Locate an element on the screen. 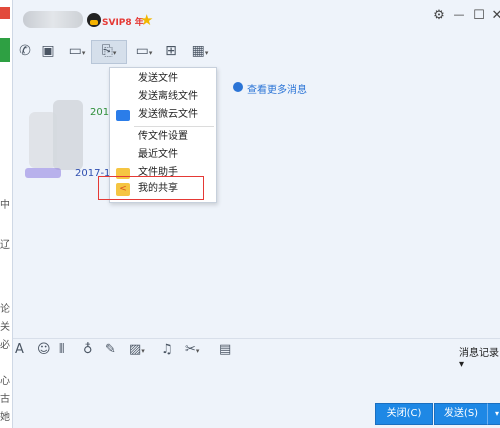 This screenshot has width=500, height=428. emoji-icon: ☺ is located at coordinates (44, 350).